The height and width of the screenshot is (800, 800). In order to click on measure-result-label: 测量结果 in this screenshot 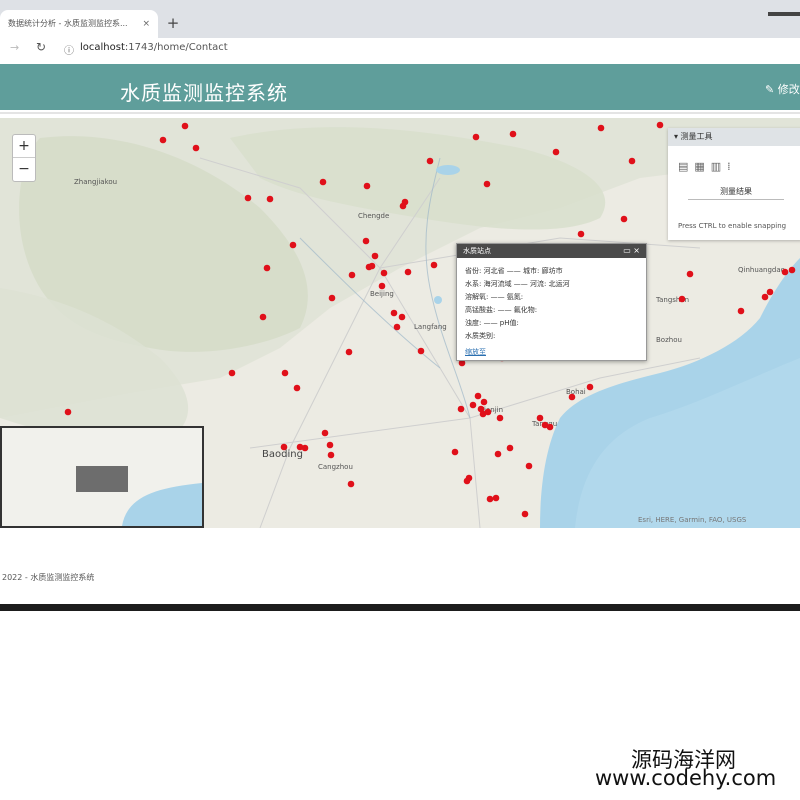, I will do `click(736, 193)`.